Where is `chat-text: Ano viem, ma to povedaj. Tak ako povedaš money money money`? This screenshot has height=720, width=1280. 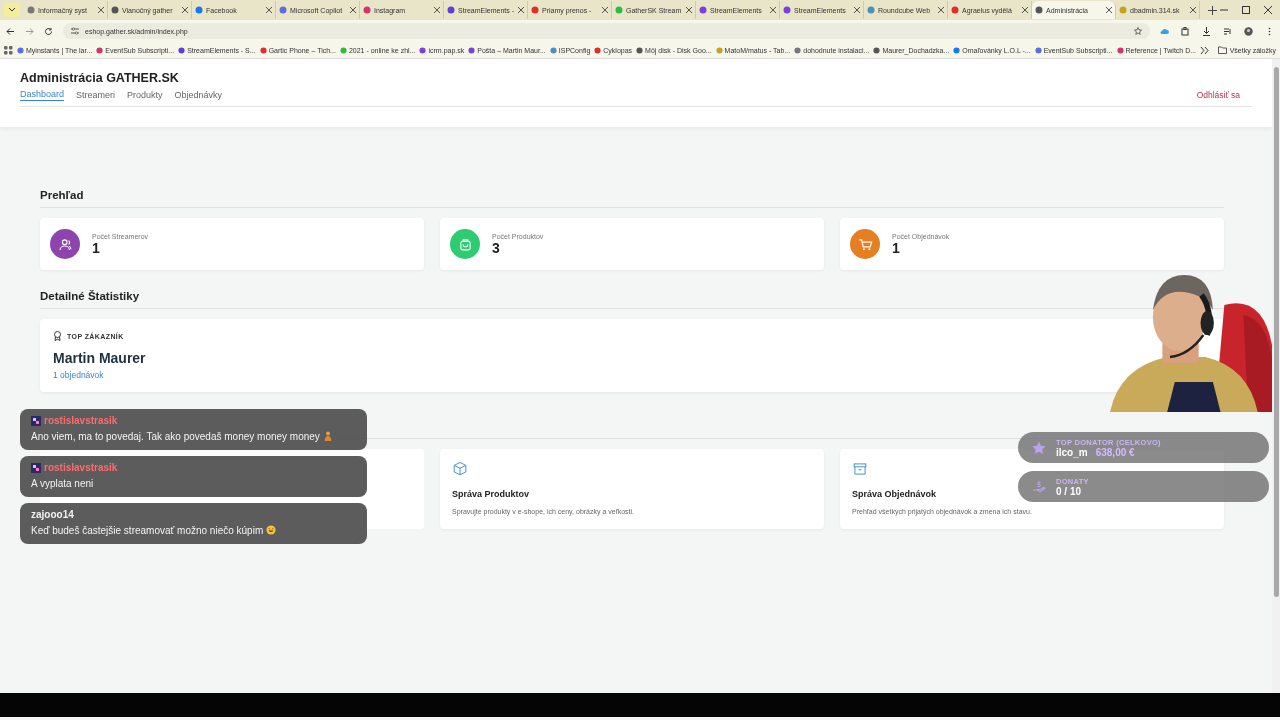 chat-text: Ano viem, ma to povedaj. Tak ako povedaš money money money is located at coordinates (175, 436).